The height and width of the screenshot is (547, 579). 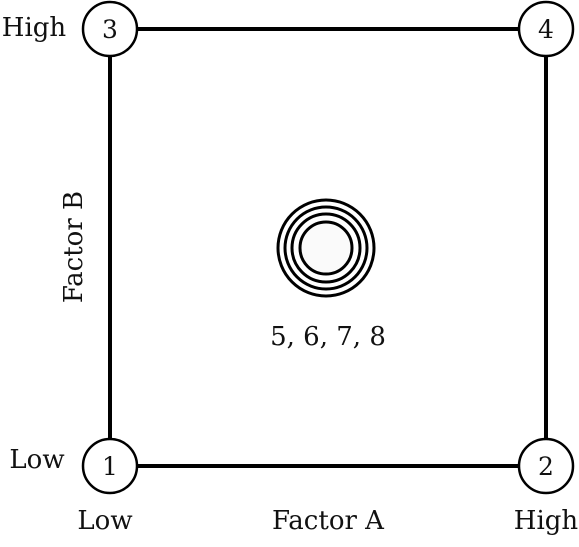 I want to click on corner-node-4: 4, so click(x=546, y=29).